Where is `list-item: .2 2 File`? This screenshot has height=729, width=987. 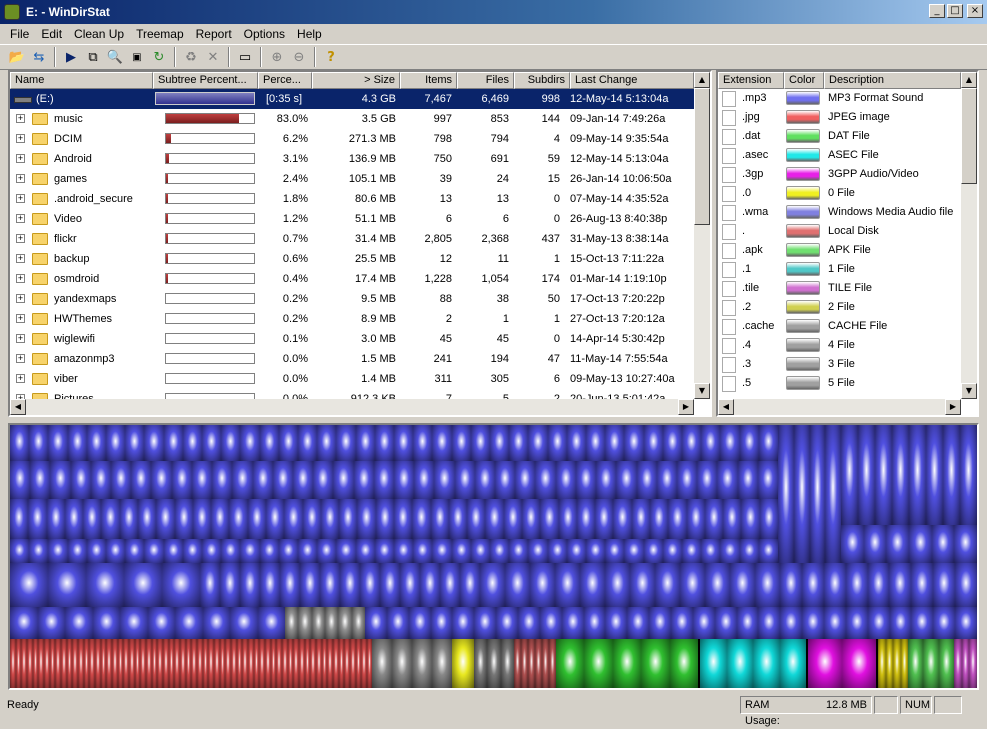
list-item: .2 2 File is located at coordinates (839, 307).